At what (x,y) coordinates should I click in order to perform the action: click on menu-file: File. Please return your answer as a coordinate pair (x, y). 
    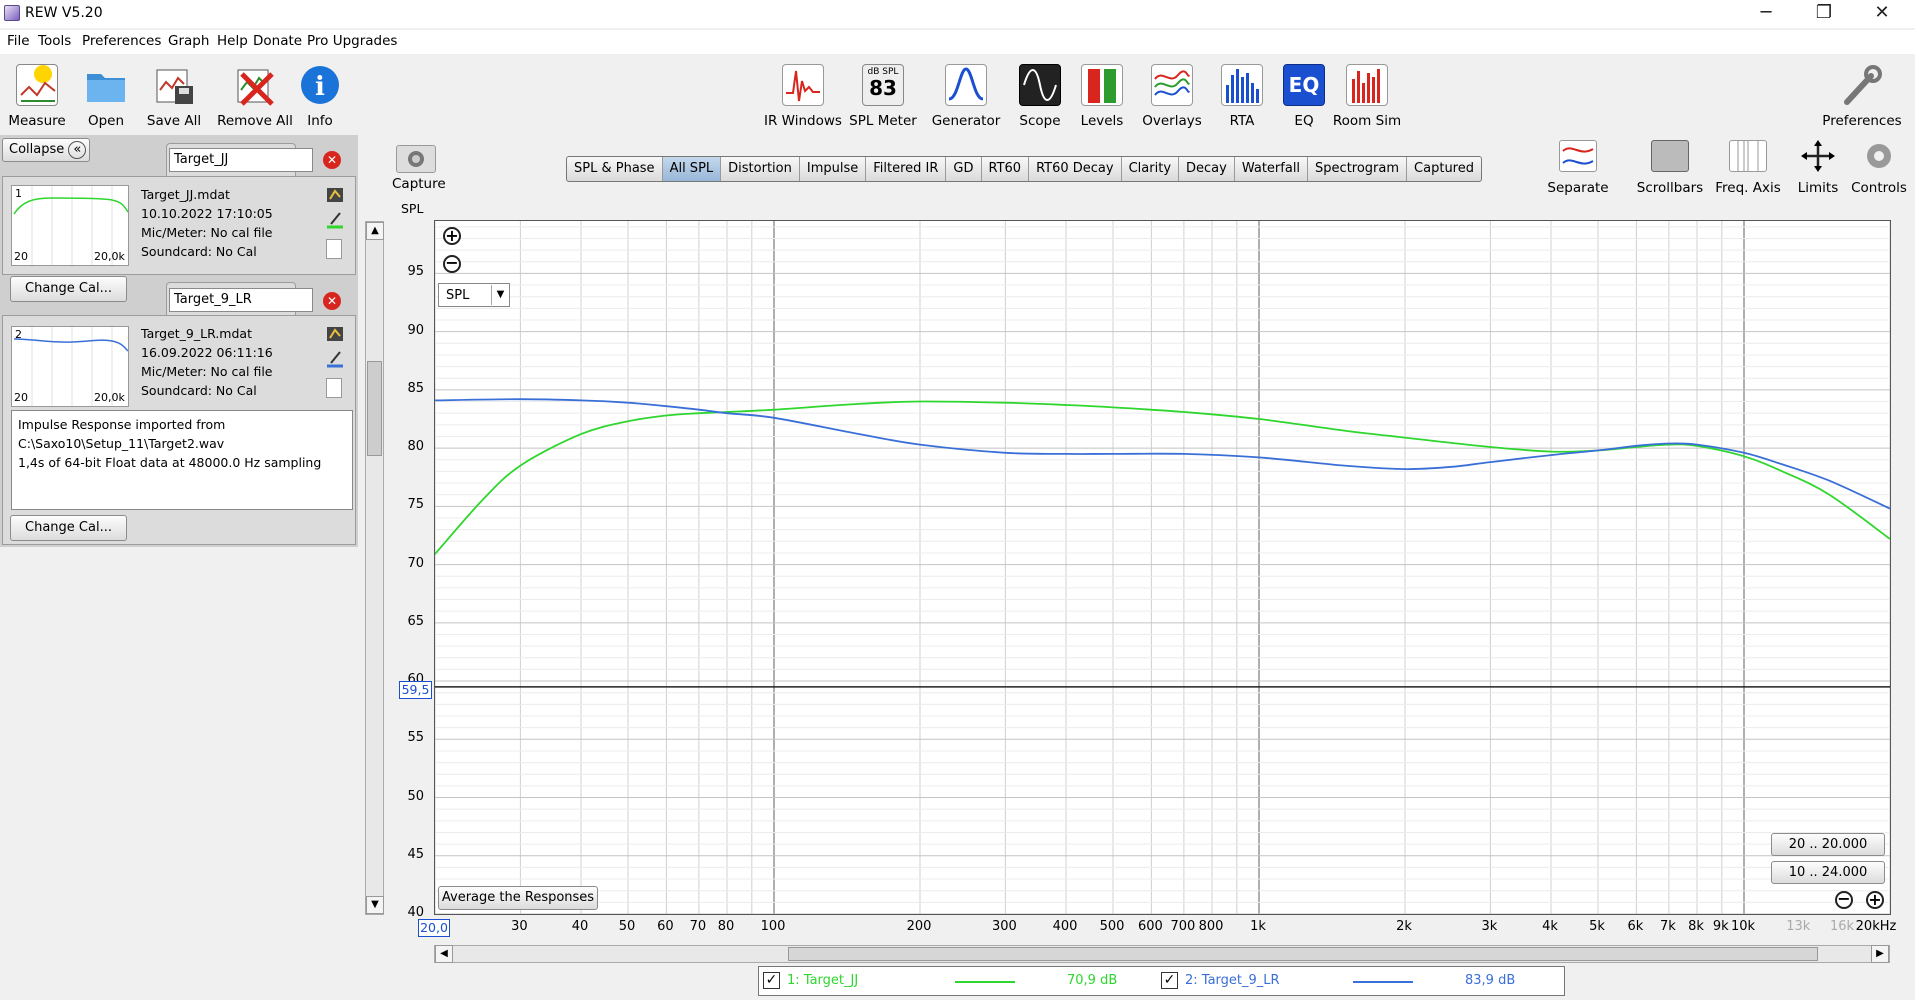
    Looking at the image, I should click on (18, 41).